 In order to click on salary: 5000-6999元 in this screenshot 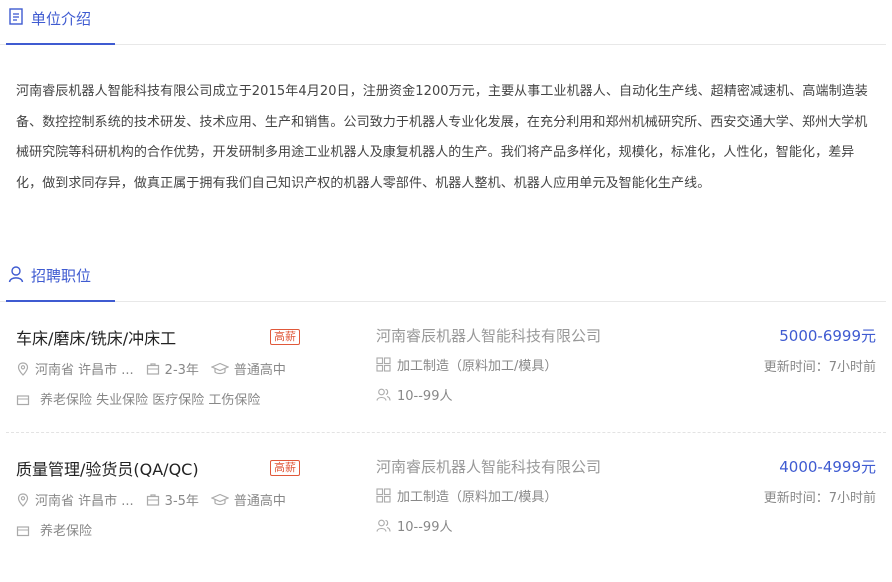, I will do `click(827, 336)`.